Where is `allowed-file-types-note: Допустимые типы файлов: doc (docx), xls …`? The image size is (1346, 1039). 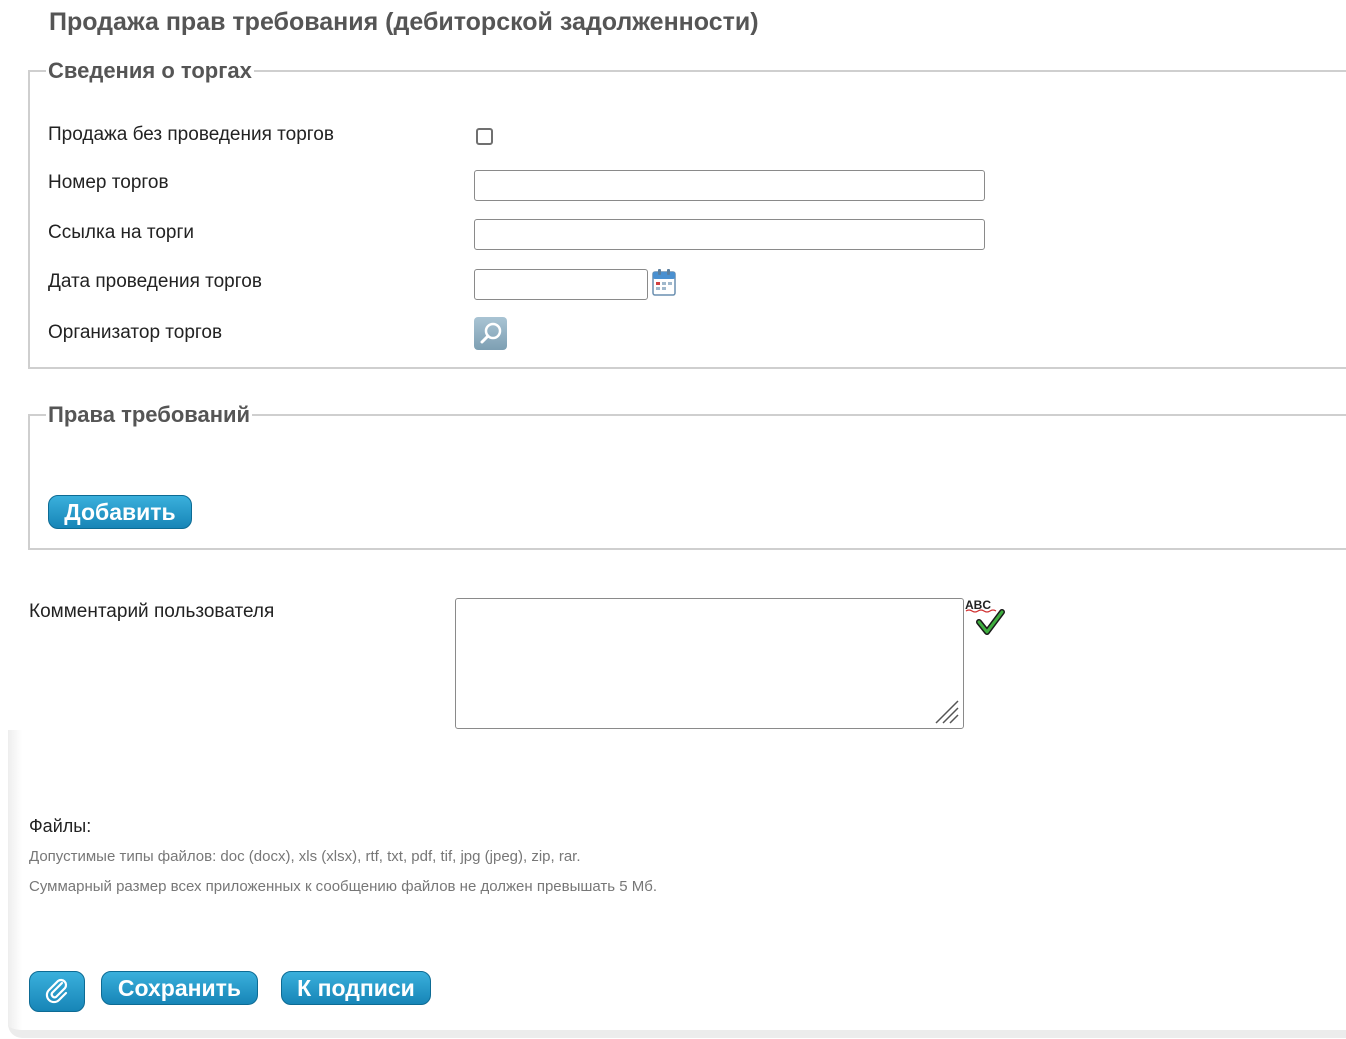 allowed-file-types-note: Допустимые типы файлов: doc (docx), xls … is located at coordinates (305, 856).